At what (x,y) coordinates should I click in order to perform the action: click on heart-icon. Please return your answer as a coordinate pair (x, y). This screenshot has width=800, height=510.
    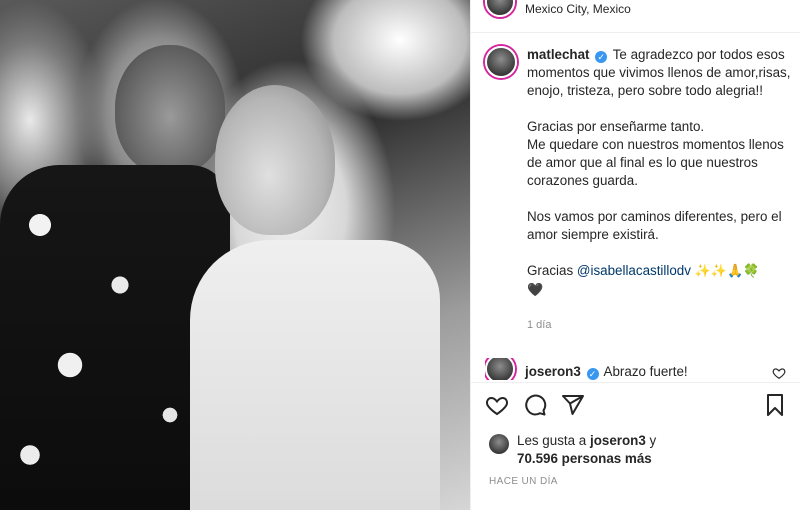
    Looking at the image, I should click on (497, 405).